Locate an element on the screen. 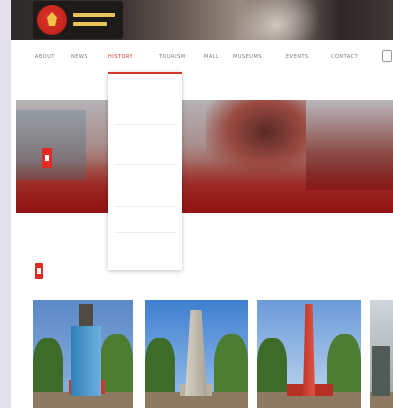  emblem-icon is located at coordinates (52, 20).